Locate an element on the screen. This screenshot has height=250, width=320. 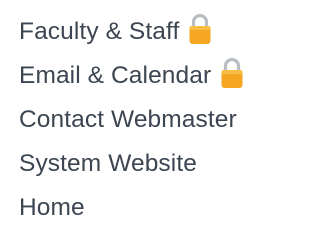
list-item-email-calendar: Email & Calendar is located at coordinates (132, 81).